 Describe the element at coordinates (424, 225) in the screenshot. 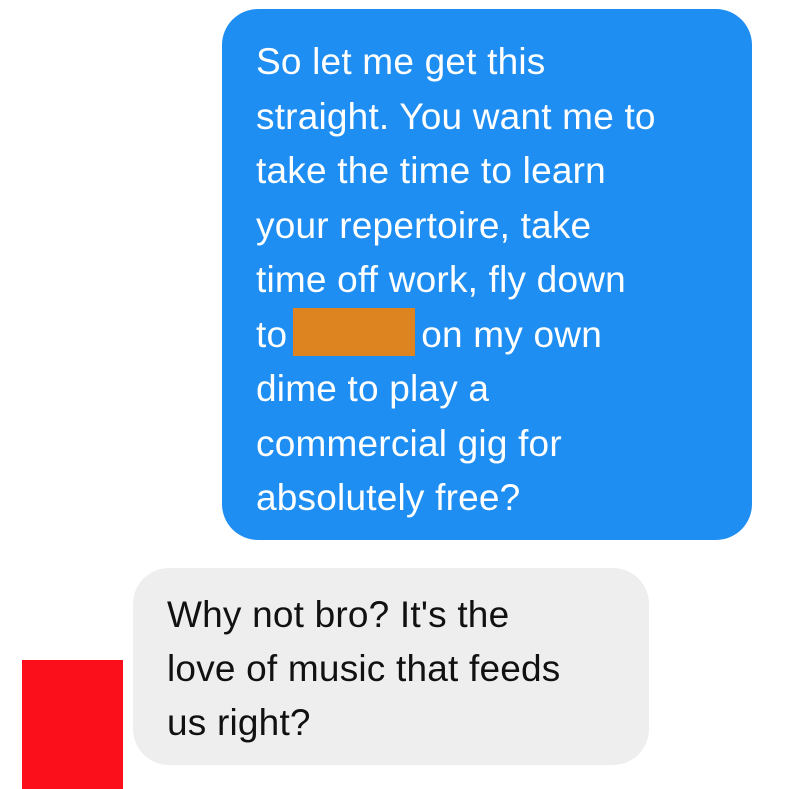

I see `message-line: your repertoire, take` at that location.